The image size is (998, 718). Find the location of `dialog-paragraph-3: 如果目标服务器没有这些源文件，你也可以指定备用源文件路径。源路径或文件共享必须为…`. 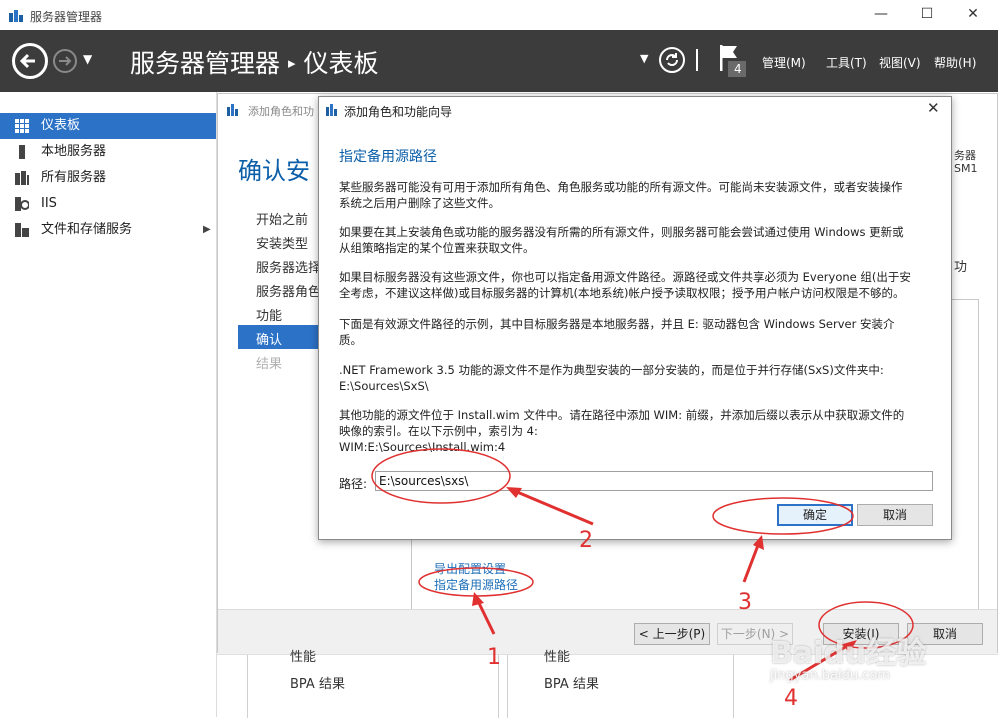

dialog-paragraph-3: 如果目标服务器没有这些源文件，你也可以指定备用源文件路径。源路径或文件共享必须为… is located at coordinates (625, 285).